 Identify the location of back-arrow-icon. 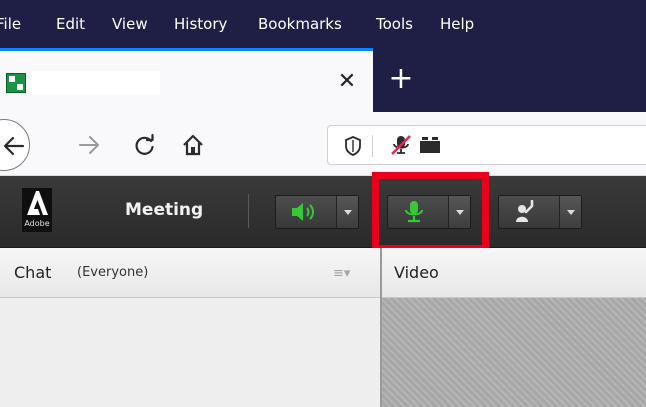
(14, 146).